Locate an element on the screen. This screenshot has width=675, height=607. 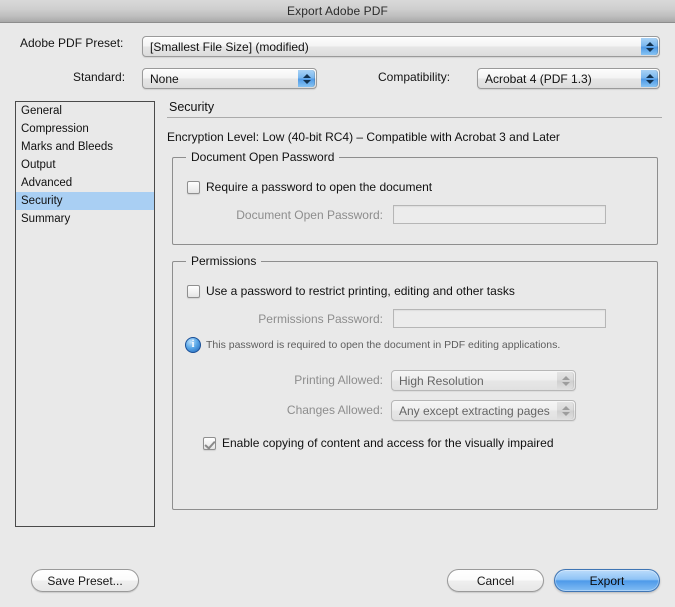
sidebar-item-output: Output is located at coordinates (85, 165).